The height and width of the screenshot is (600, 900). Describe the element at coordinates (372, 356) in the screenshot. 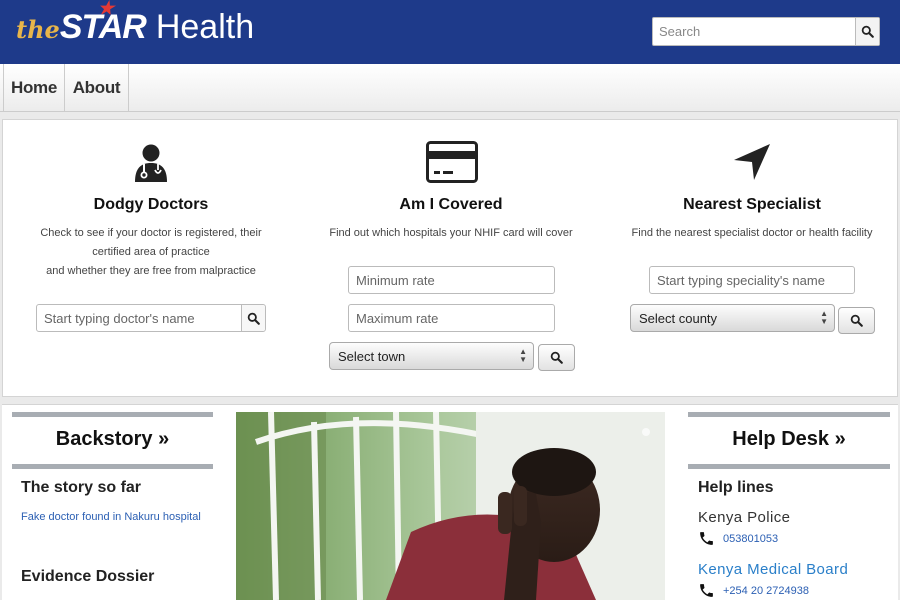

I see `town-select-value: Select town` at that location.